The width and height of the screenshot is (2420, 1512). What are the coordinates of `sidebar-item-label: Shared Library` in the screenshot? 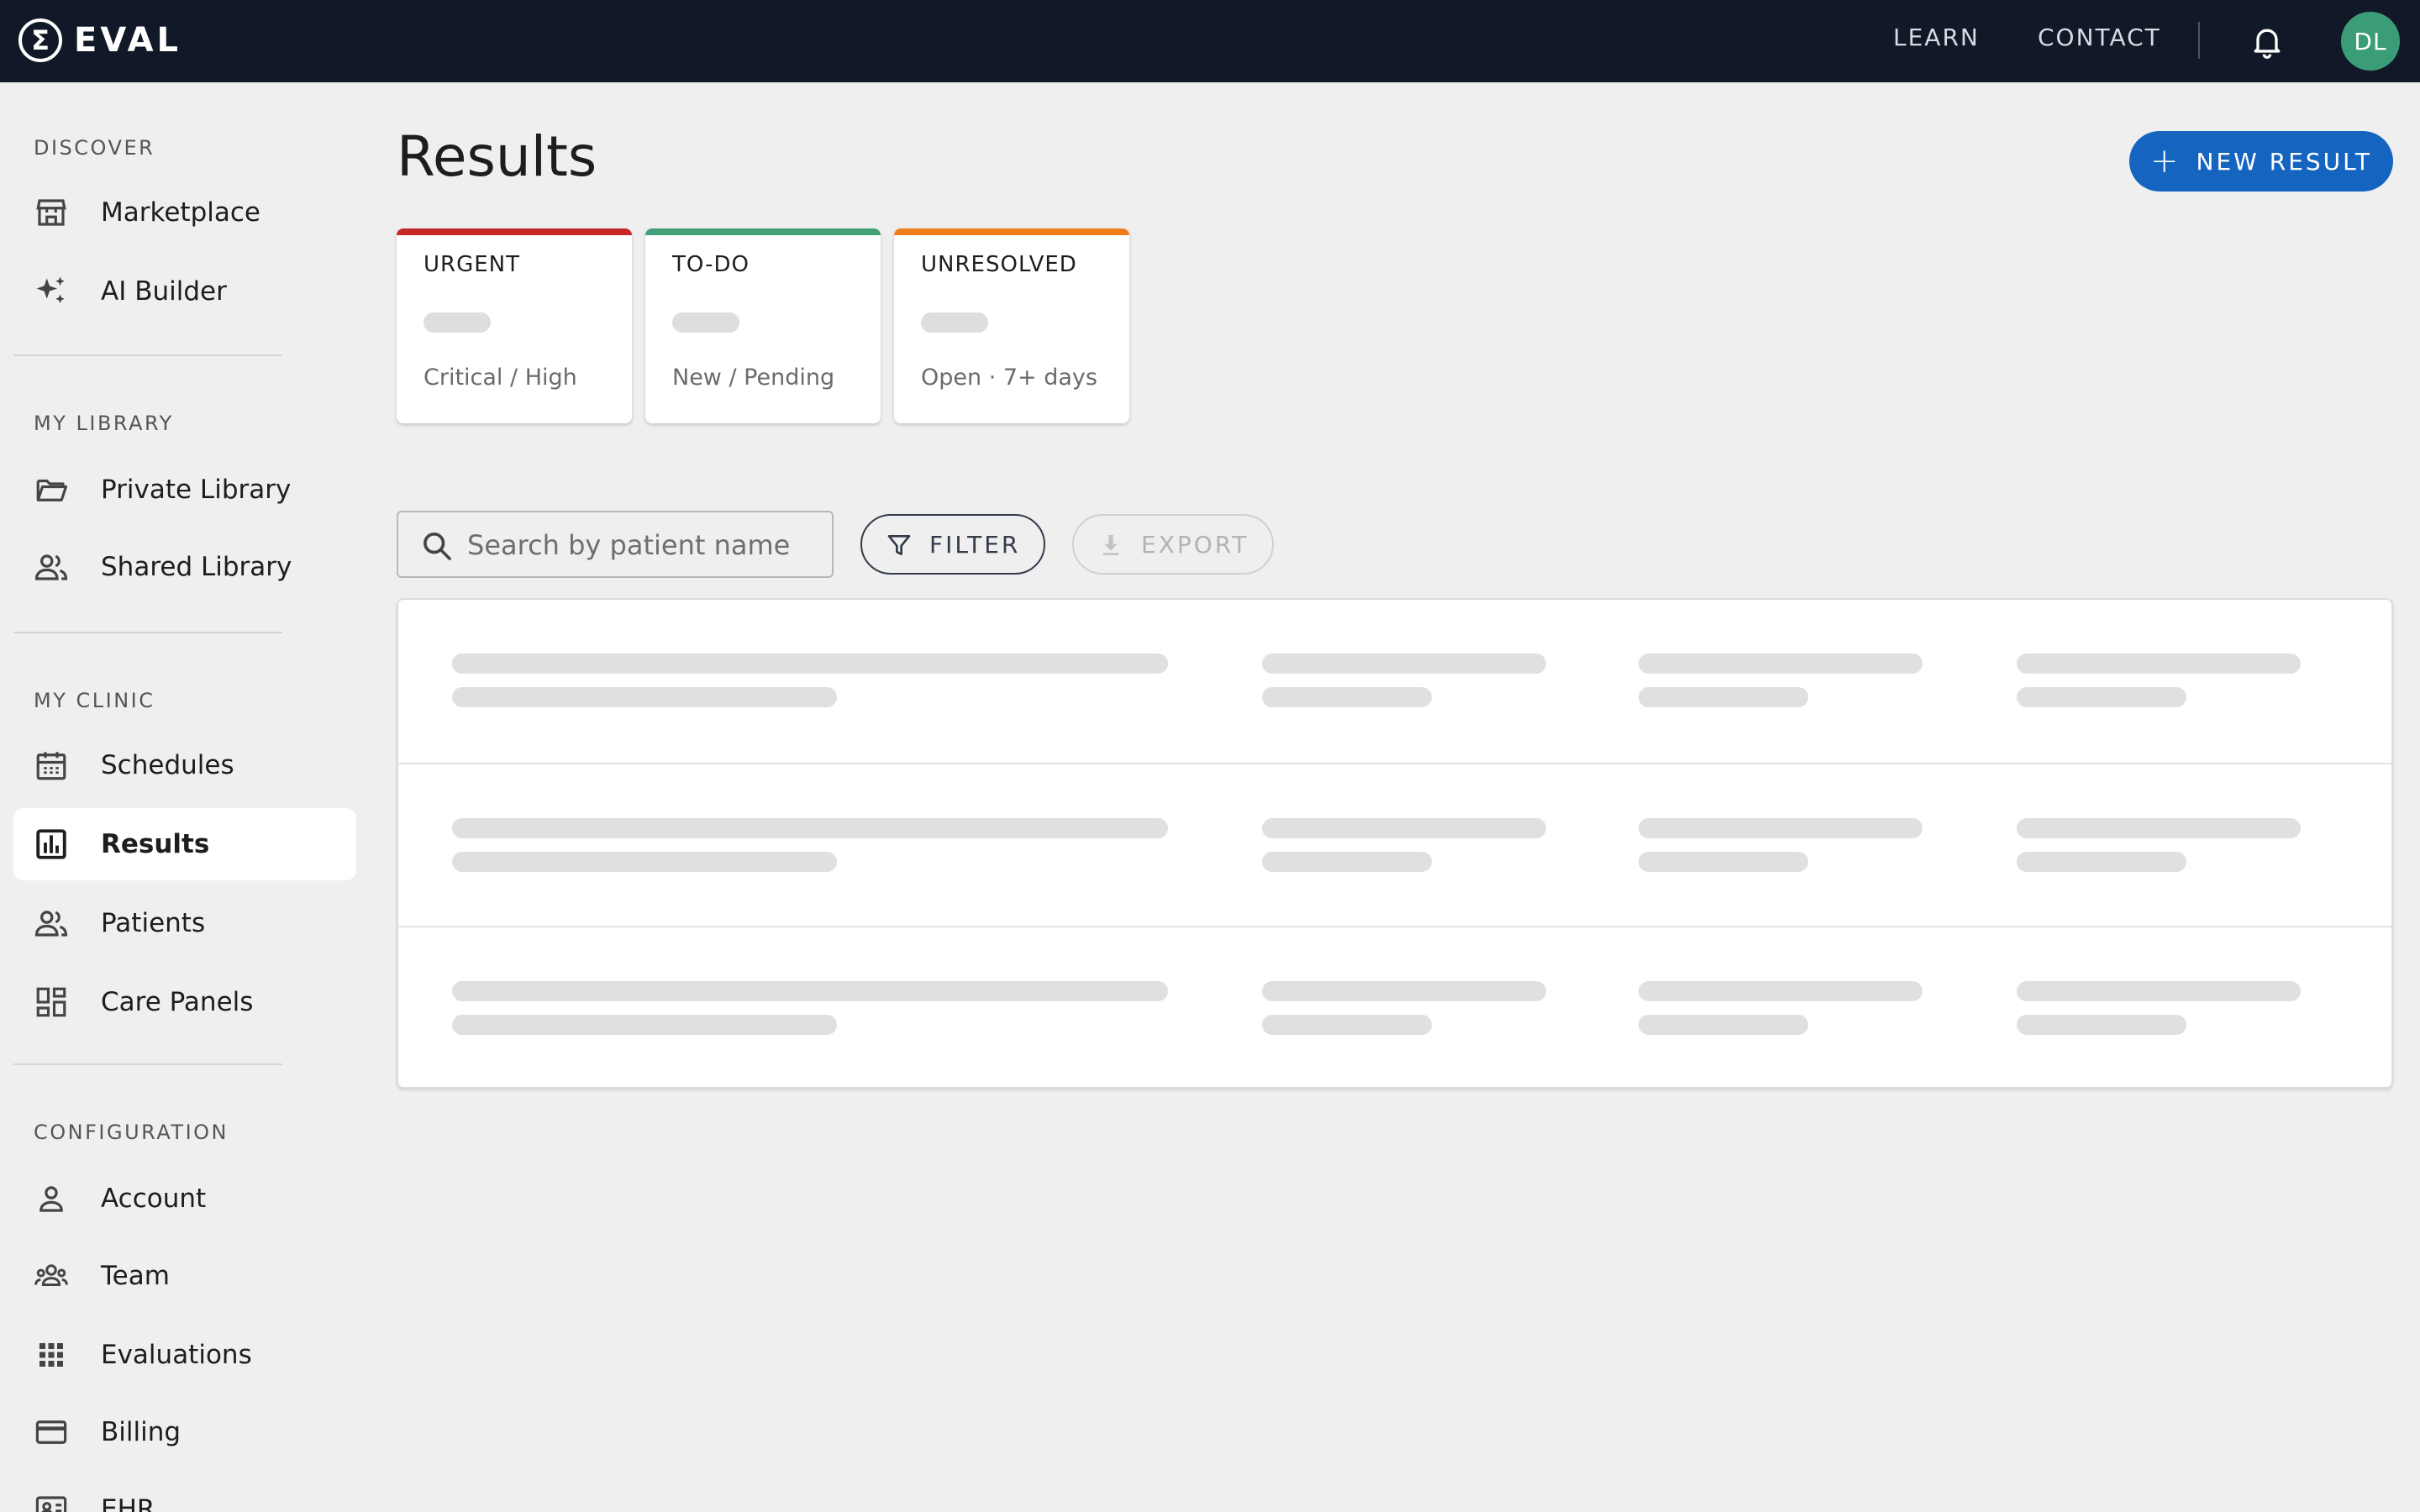 It's located at (196, 567).